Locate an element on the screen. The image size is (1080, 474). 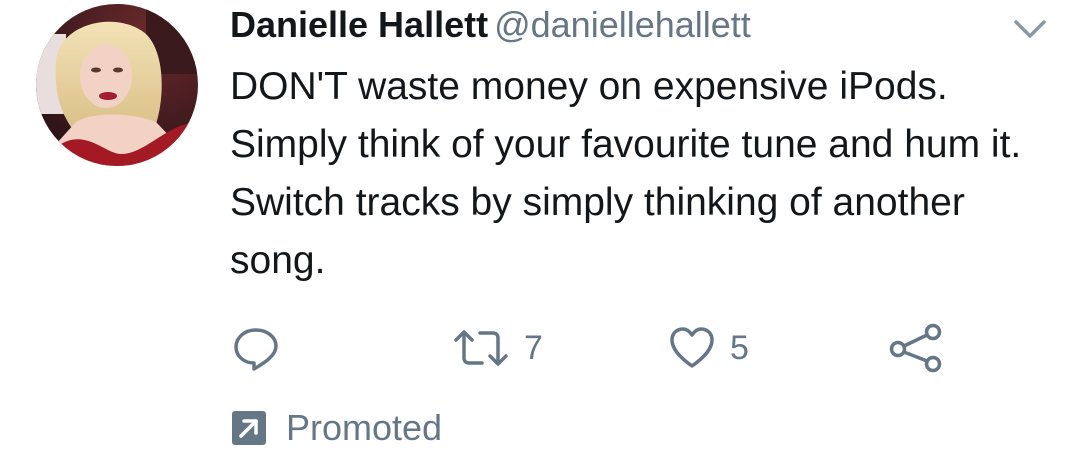
heart-icon is located at coordinates (692, 347).